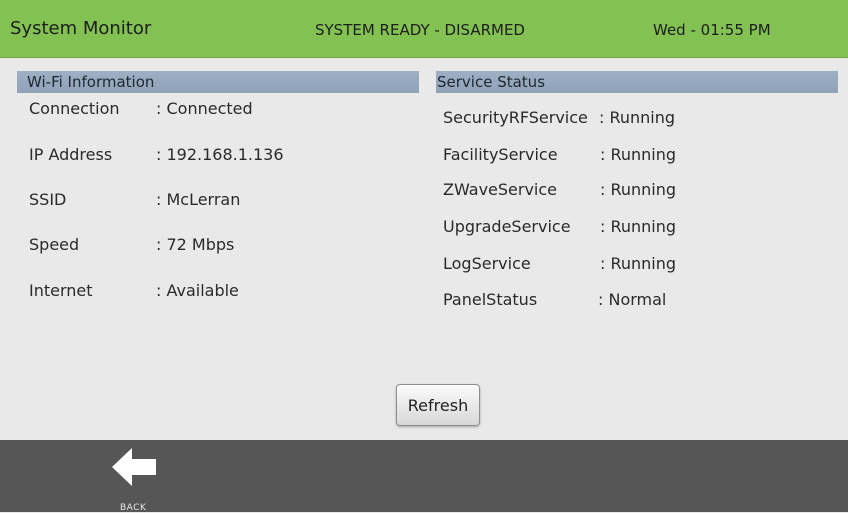  What do you see at coordinates (515, 117) in the screenshot?
I see `service-label: SecurityRFService` at bounding box center [515, 117].